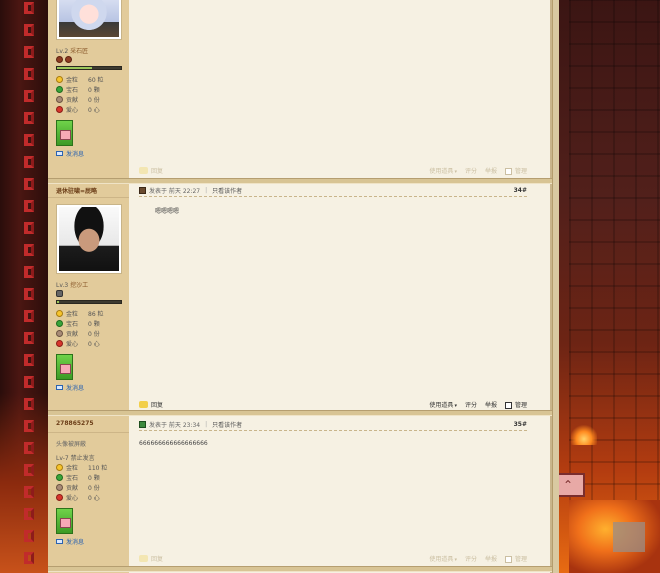  I want to click on stat-gem: 宝石 0 颗, so click(92, 89).